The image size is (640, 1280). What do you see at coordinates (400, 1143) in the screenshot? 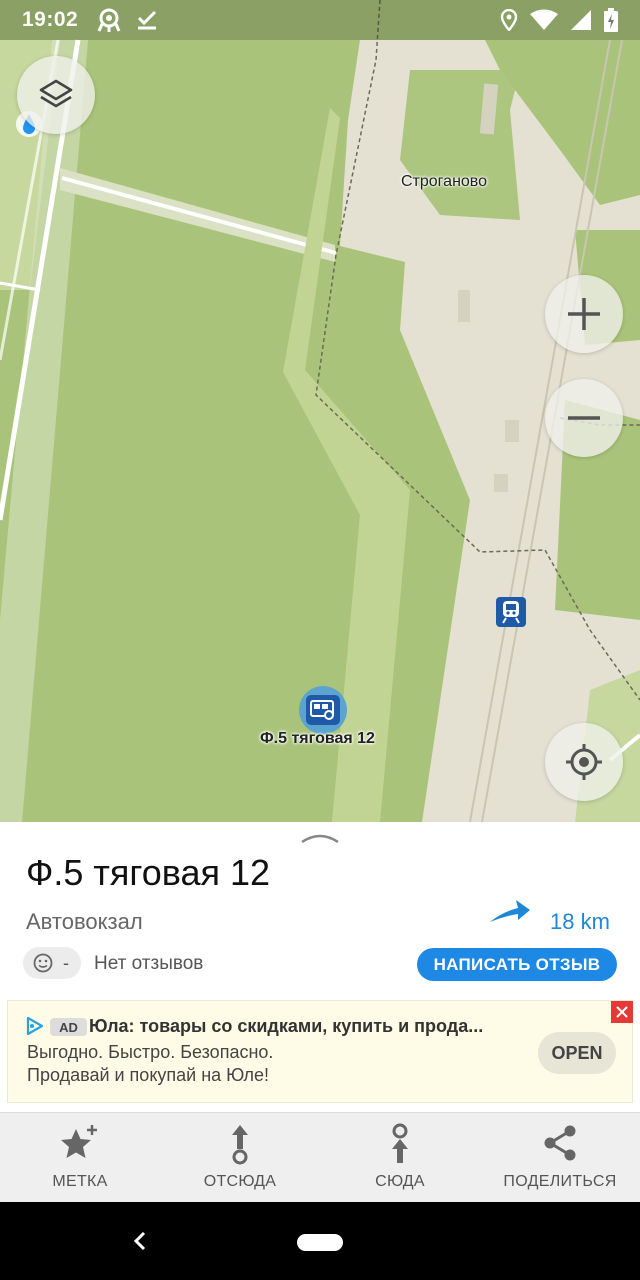
I see `route-to-icon` at bounding box center [400, 1143].